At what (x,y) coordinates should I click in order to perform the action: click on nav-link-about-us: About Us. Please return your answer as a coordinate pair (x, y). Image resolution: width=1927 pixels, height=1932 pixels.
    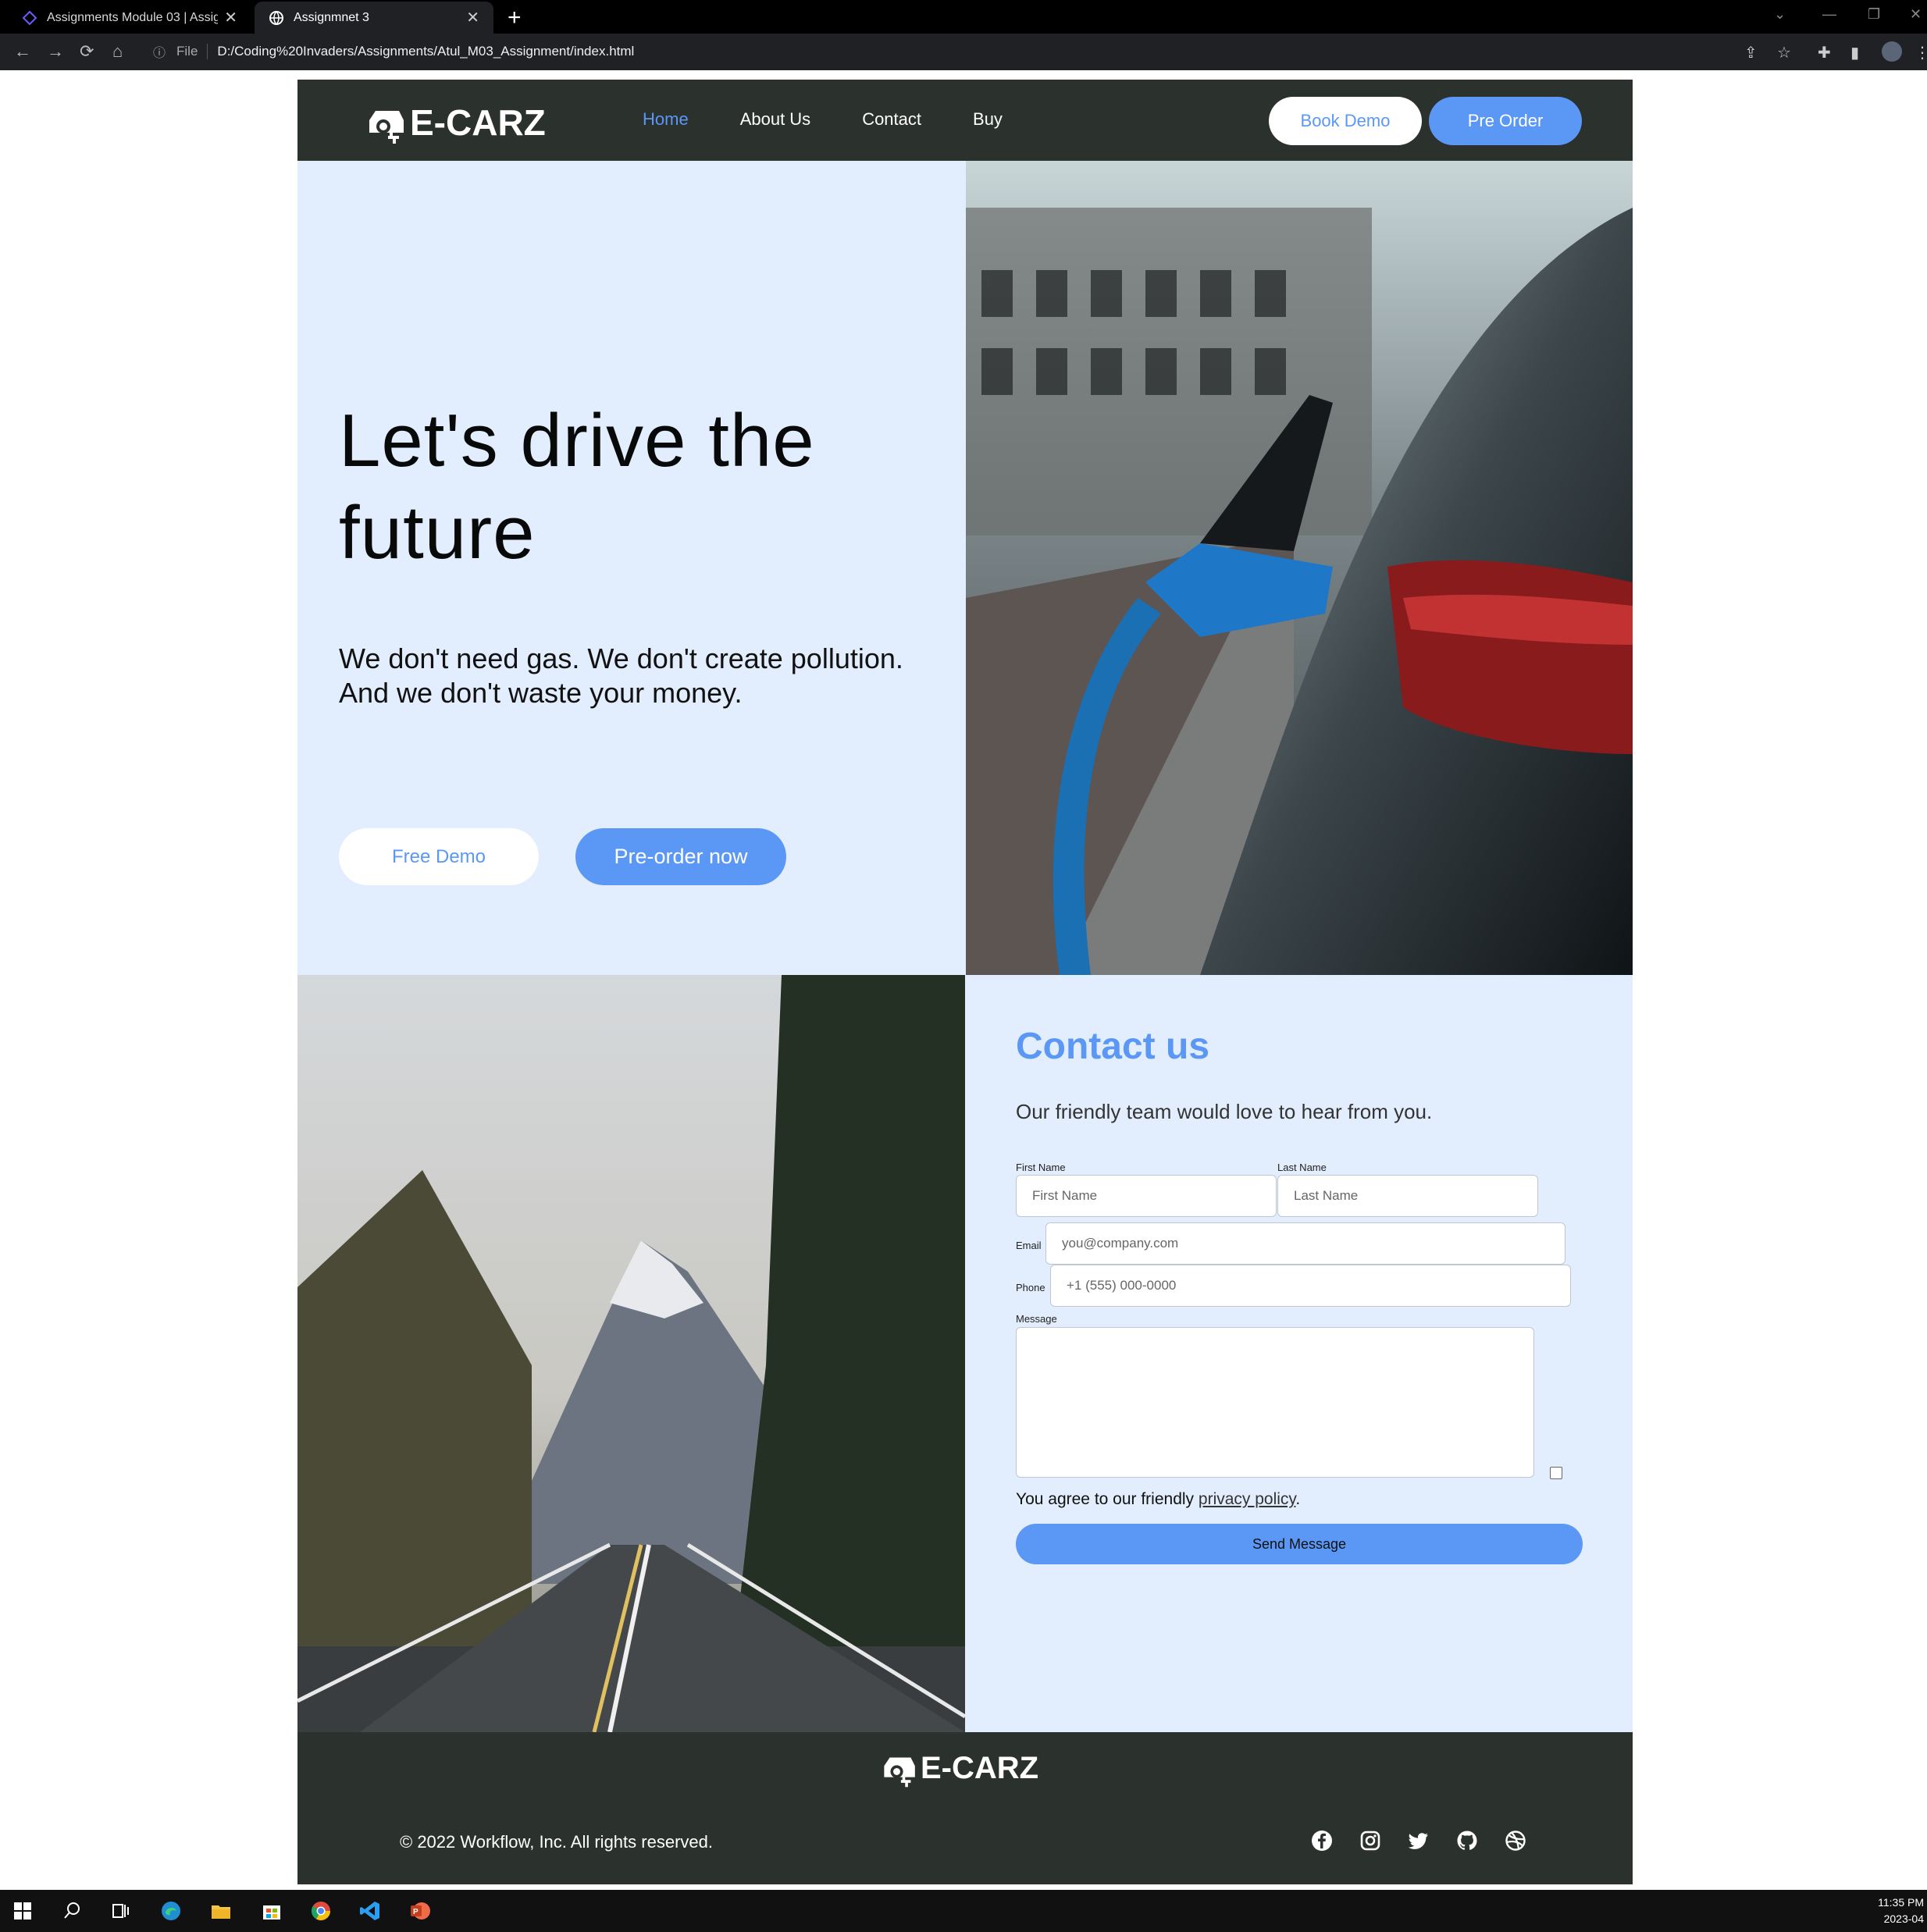
    Looking at the image, I should click on (775, 119).